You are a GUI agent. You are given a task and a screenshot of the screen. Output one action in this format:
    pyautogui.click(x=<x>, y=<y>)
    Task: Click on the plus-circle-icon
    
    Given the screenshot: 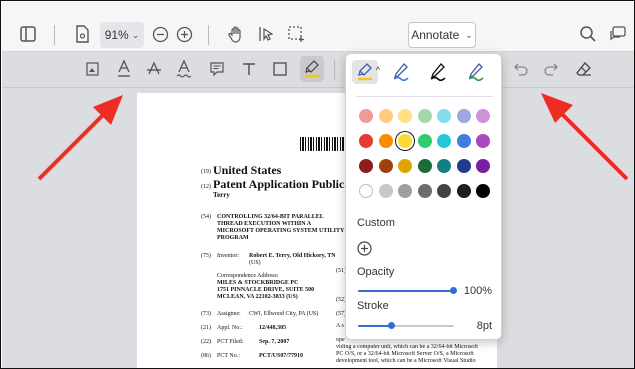 What is the action you would take?
    pyautogui.click(x=364, y=248)
    